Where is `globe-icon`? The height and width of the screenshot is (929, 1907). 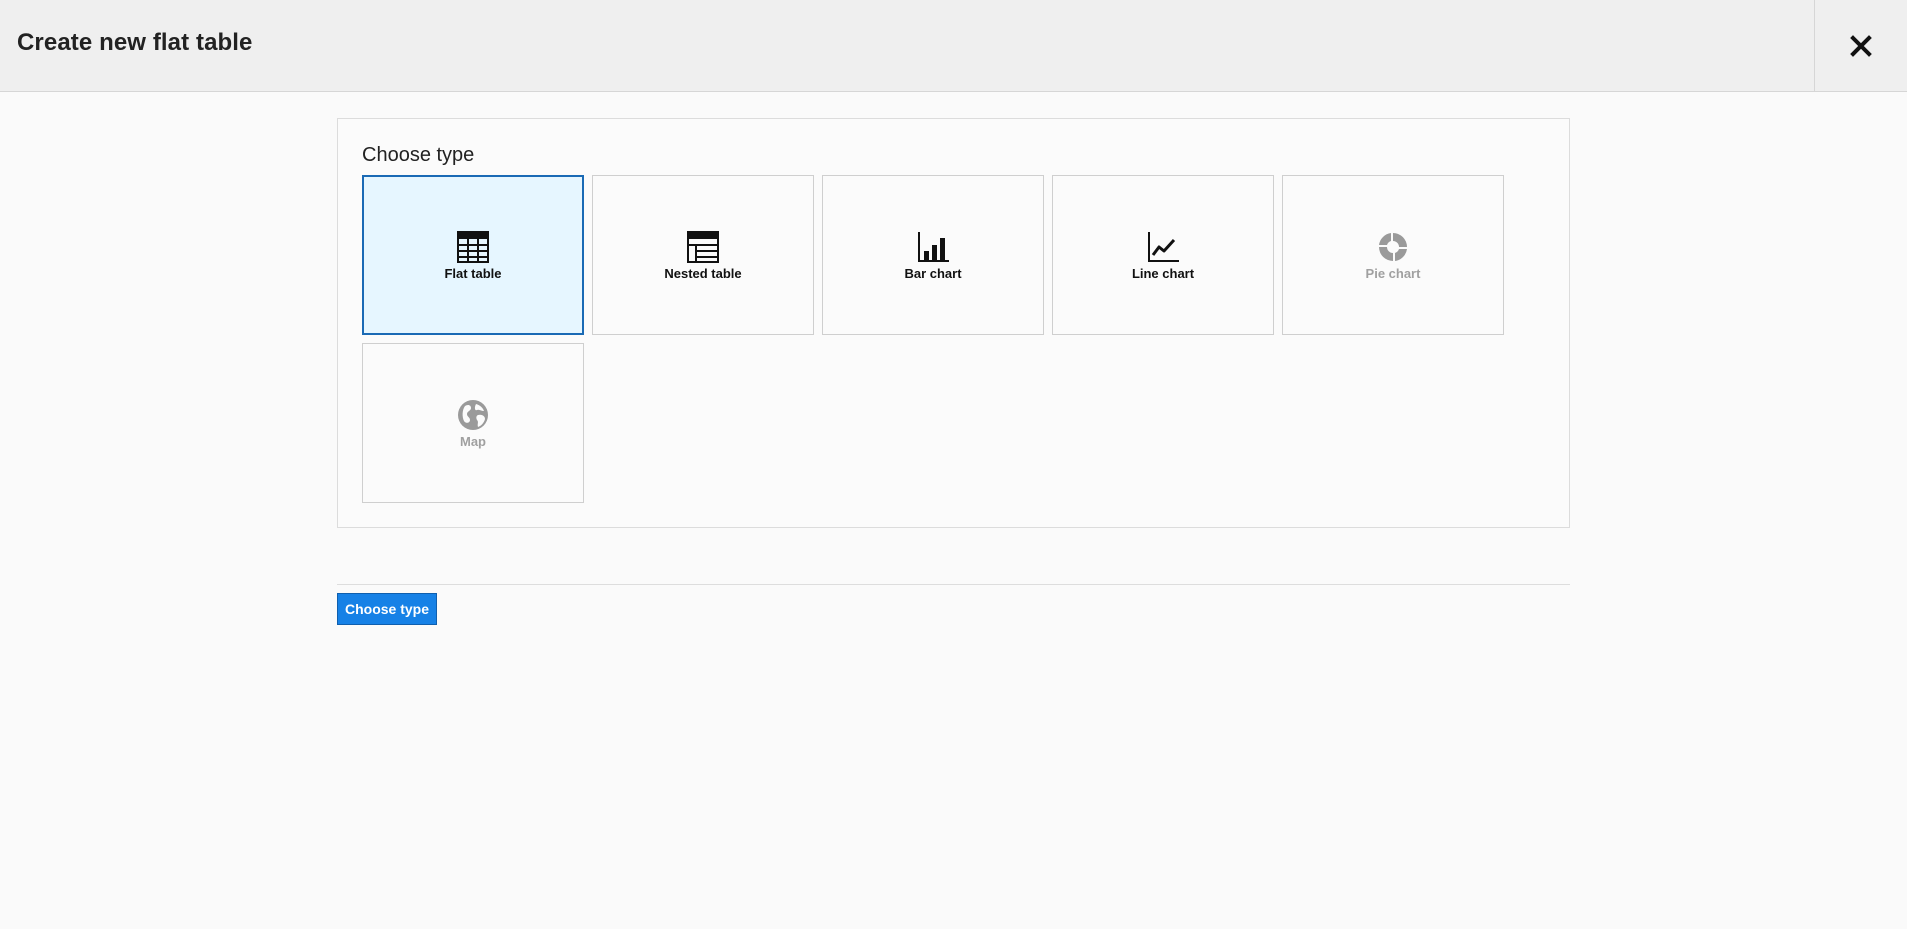 globe-icon is located at coordinates (473, 414).